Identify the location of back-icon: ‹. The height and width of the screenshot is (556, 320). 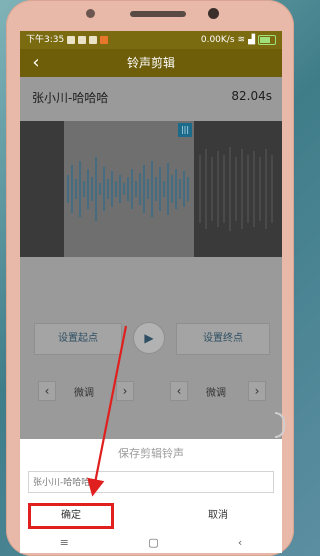
(240, 542).